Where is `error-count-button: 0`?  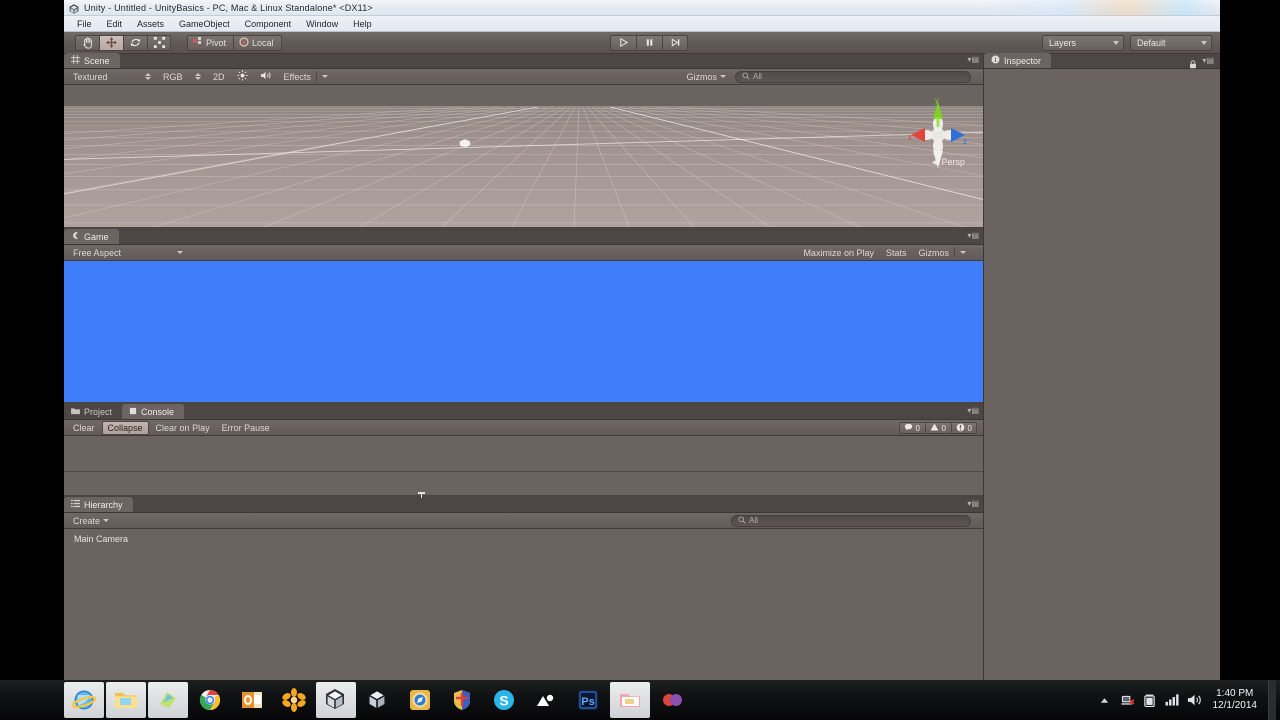 error-count-button: 0 is located at coordinates (963, 428).